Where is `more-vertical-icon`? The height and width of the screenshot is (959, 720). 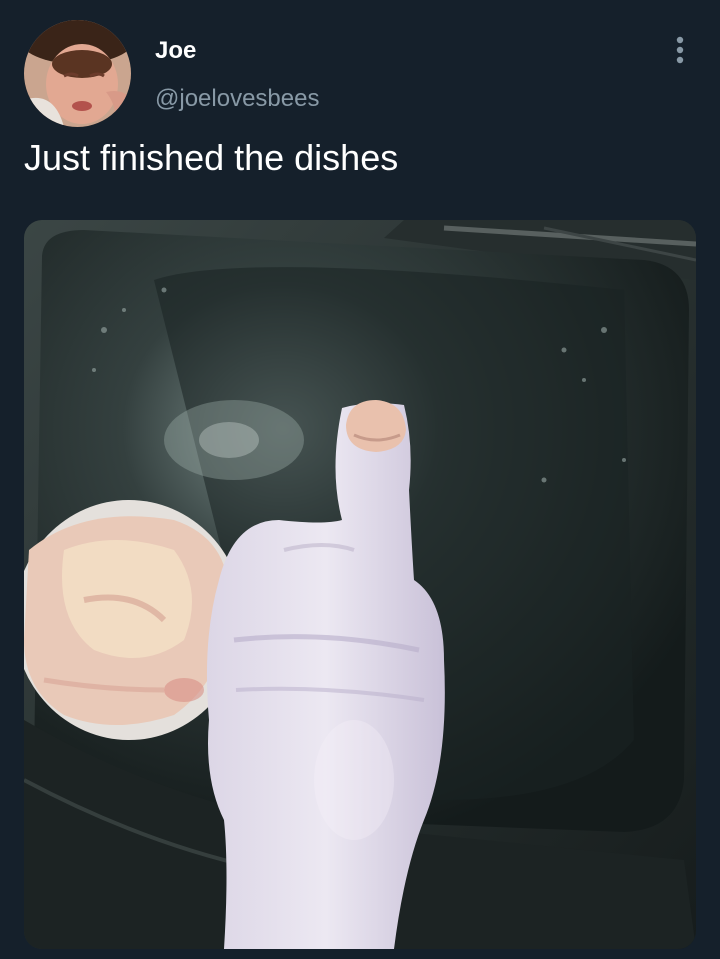 more-vertical-icon is located at coordinates (680, 50).